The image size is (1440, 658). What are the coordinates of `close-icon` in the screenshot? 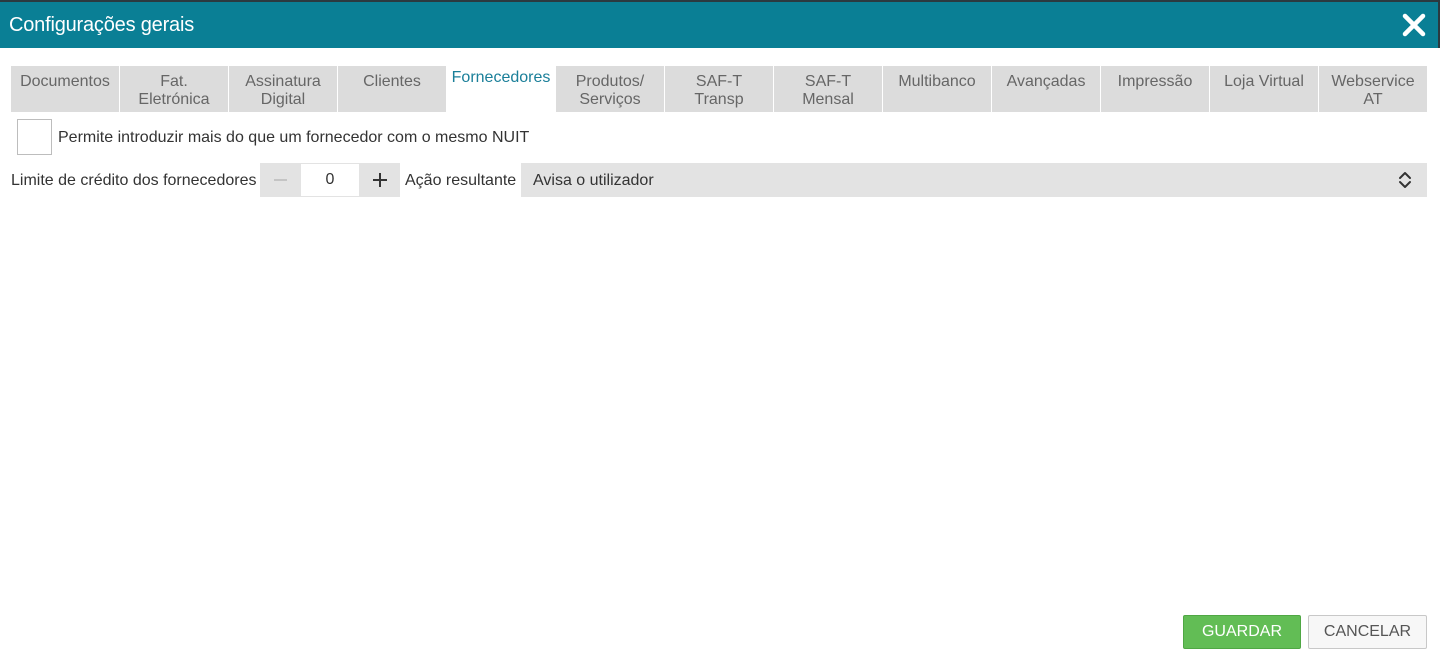 It's located at (1414, 25).